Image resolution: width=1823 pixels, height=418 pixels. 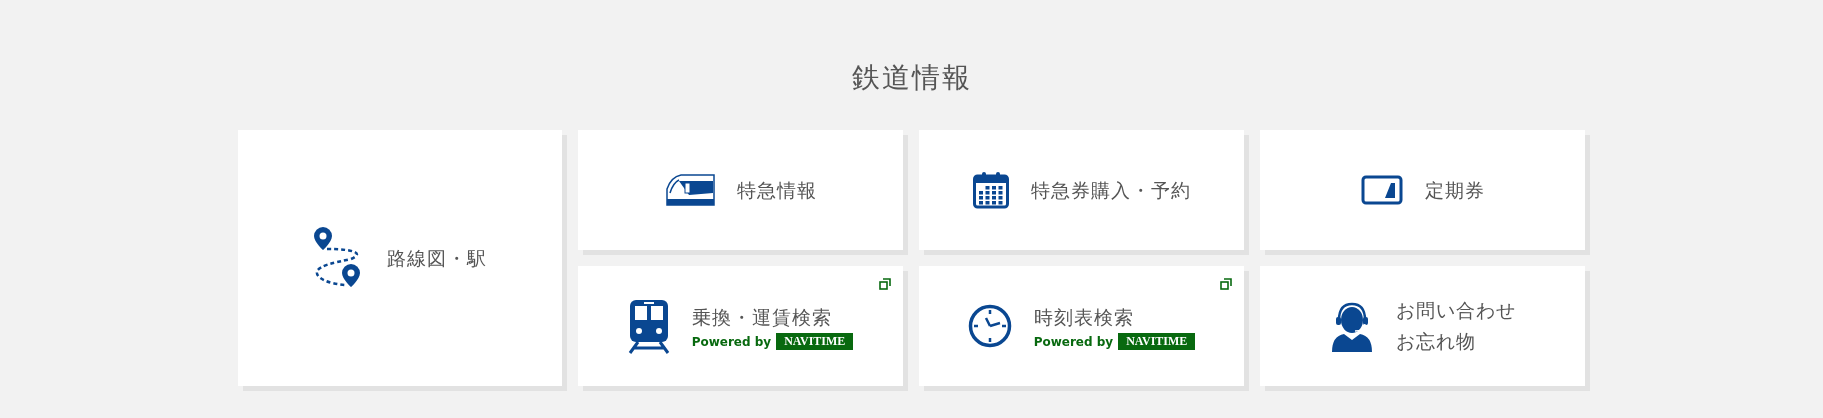 What do you see at coordinates (437, 258) in the screenshot?
I see `card-label: 路線図・駅` at bounding box center [437, 258].